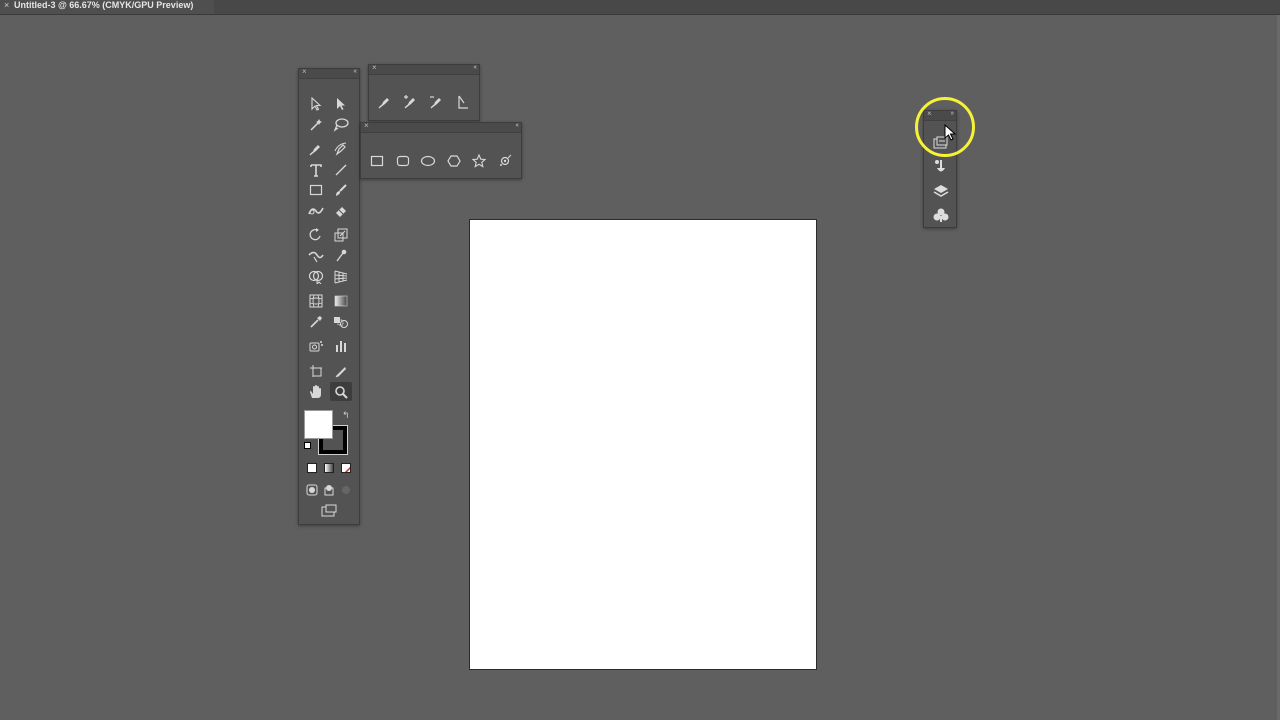  I want to click on collapse-panel-icon: ‹‹, so click(355, 72).